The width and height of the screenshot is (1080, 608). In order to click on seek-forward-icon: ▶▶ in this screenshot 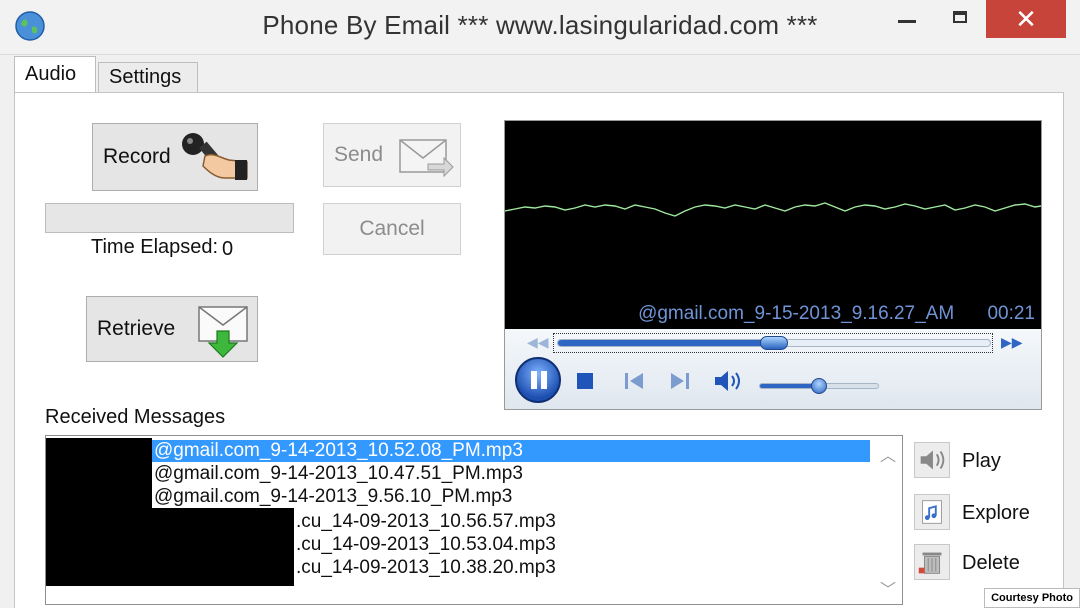, I will do `click(1012, 342)`.